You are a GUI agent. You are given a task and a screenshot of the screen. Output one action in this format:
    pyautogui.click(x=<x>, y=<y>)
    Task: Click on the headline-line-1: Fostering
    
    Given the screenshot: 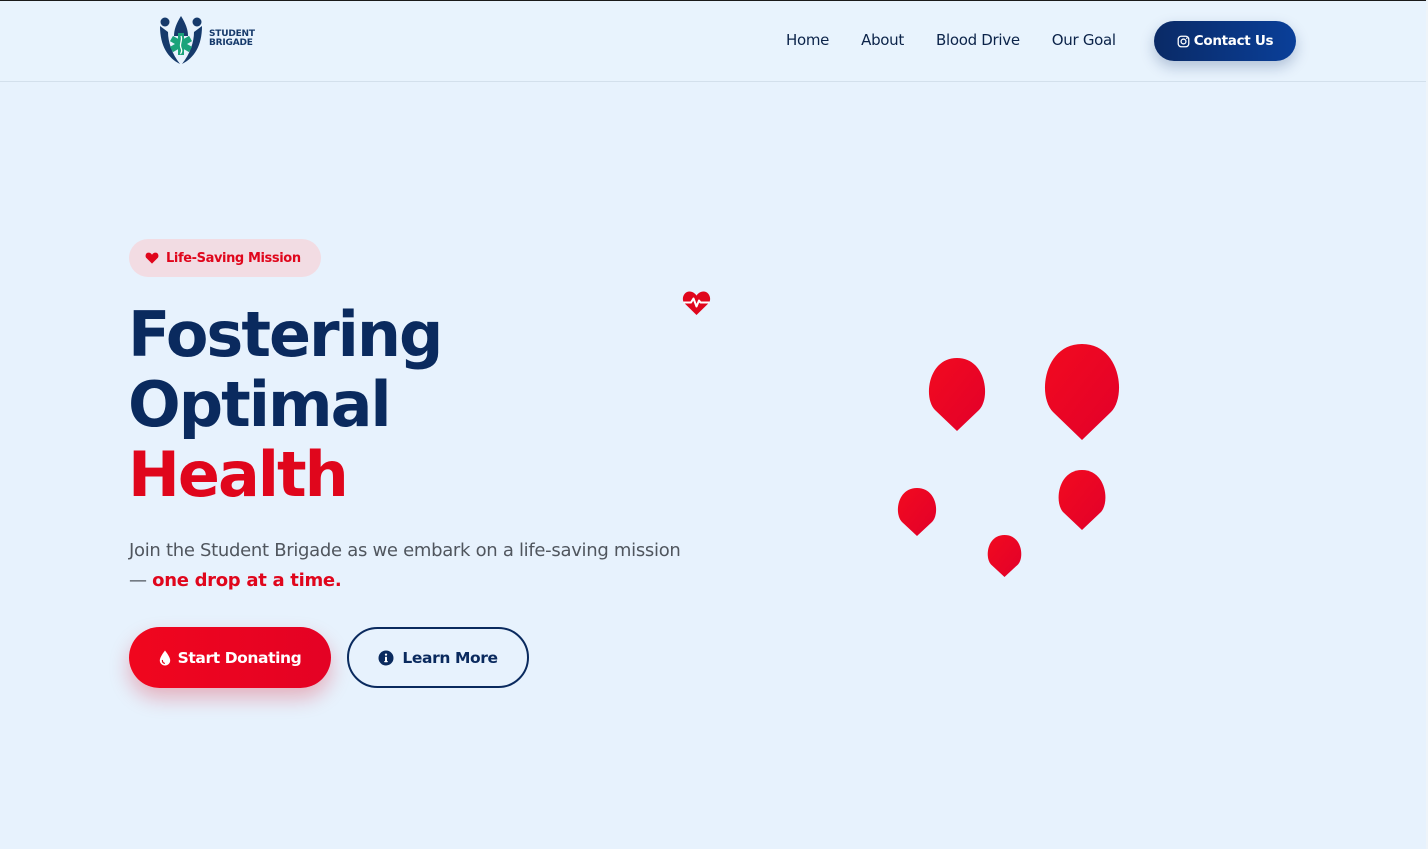 What is the action you would take?
    pyautogui.click(x=285, y=334)
    